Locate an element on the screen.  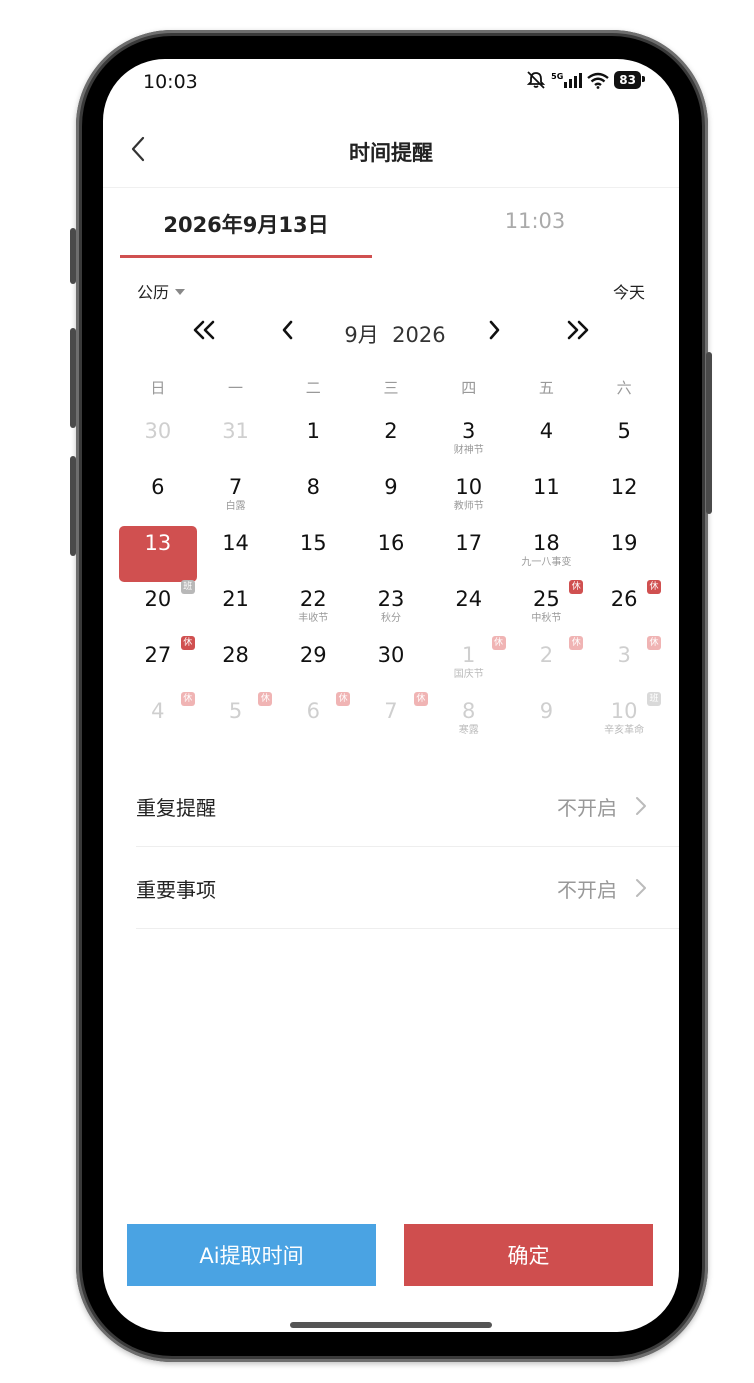
calendar-day: 28 is located at coordinates (236, 666).